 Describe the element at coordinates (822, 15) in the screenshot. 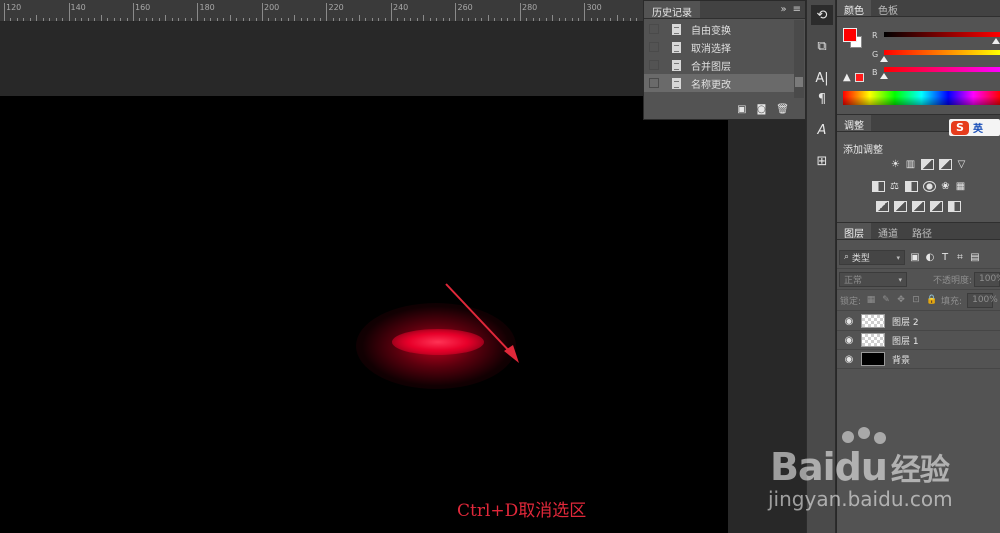

I see `history-panel-icon: ⟲` at that location.